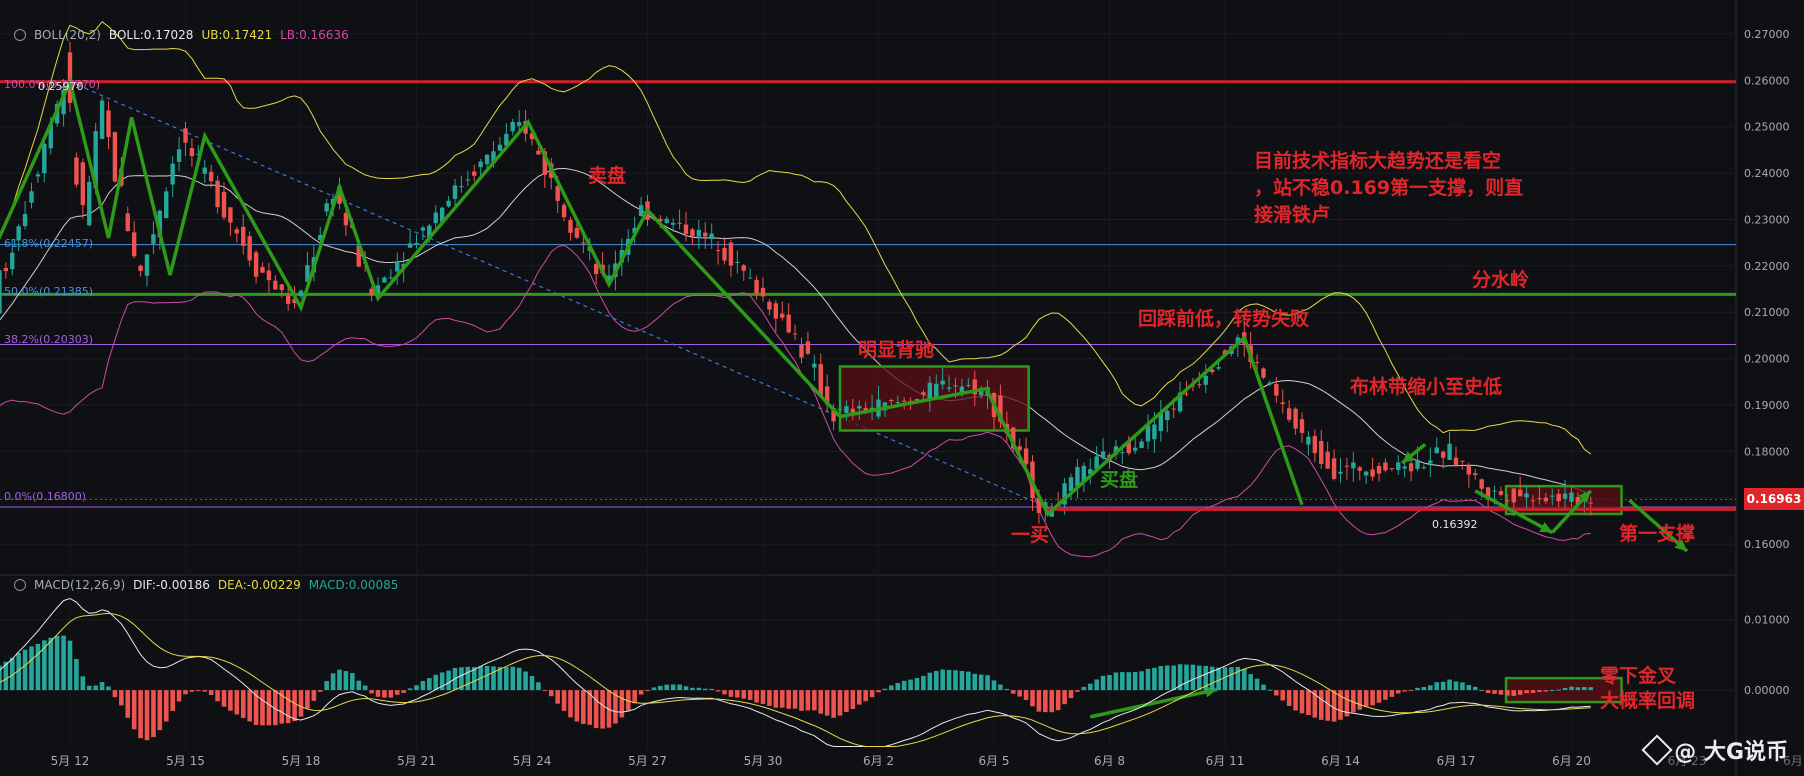  Describe the element at coordinates (80, 585) in the screenshot. I see `macd-indicator-name: MACD(12,26,9)` at that location.